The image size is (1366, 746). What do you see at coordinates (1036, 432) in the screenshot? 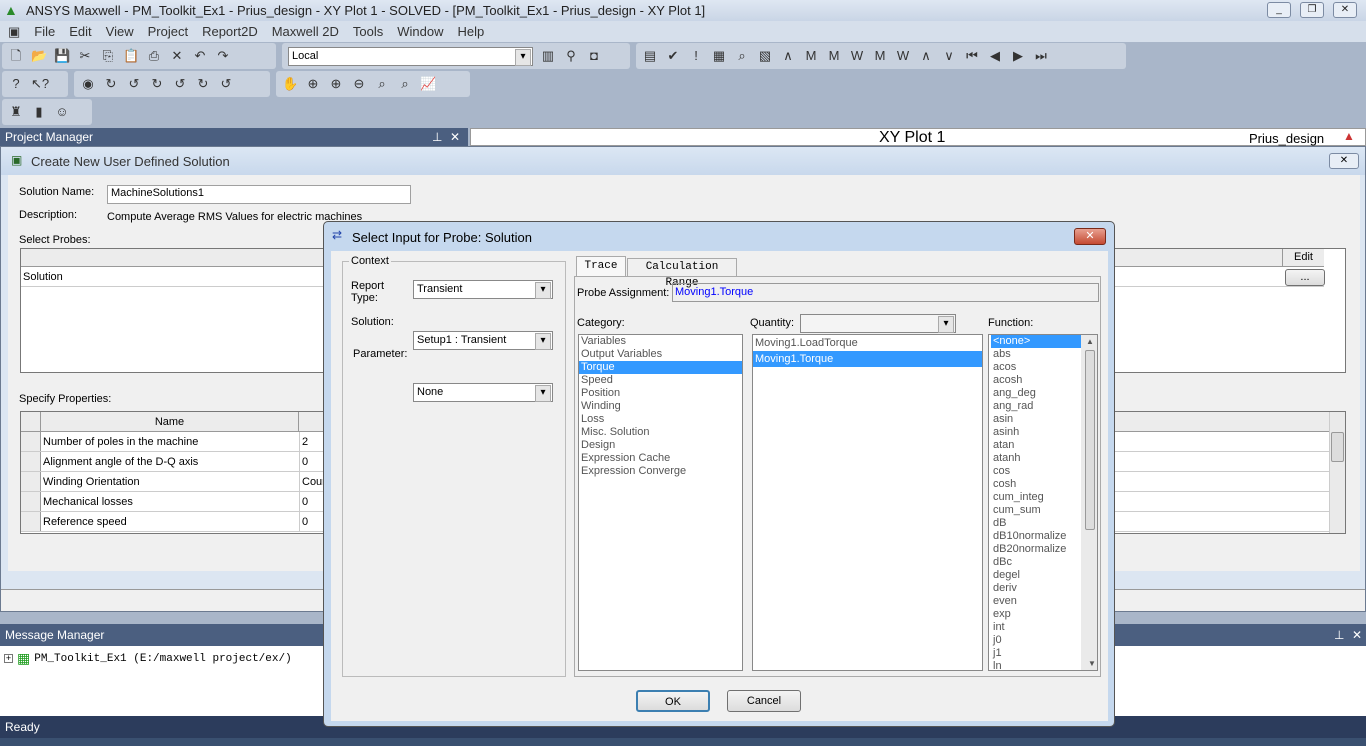
I see `function-item: asinh` at bounding box center [1036, 432].